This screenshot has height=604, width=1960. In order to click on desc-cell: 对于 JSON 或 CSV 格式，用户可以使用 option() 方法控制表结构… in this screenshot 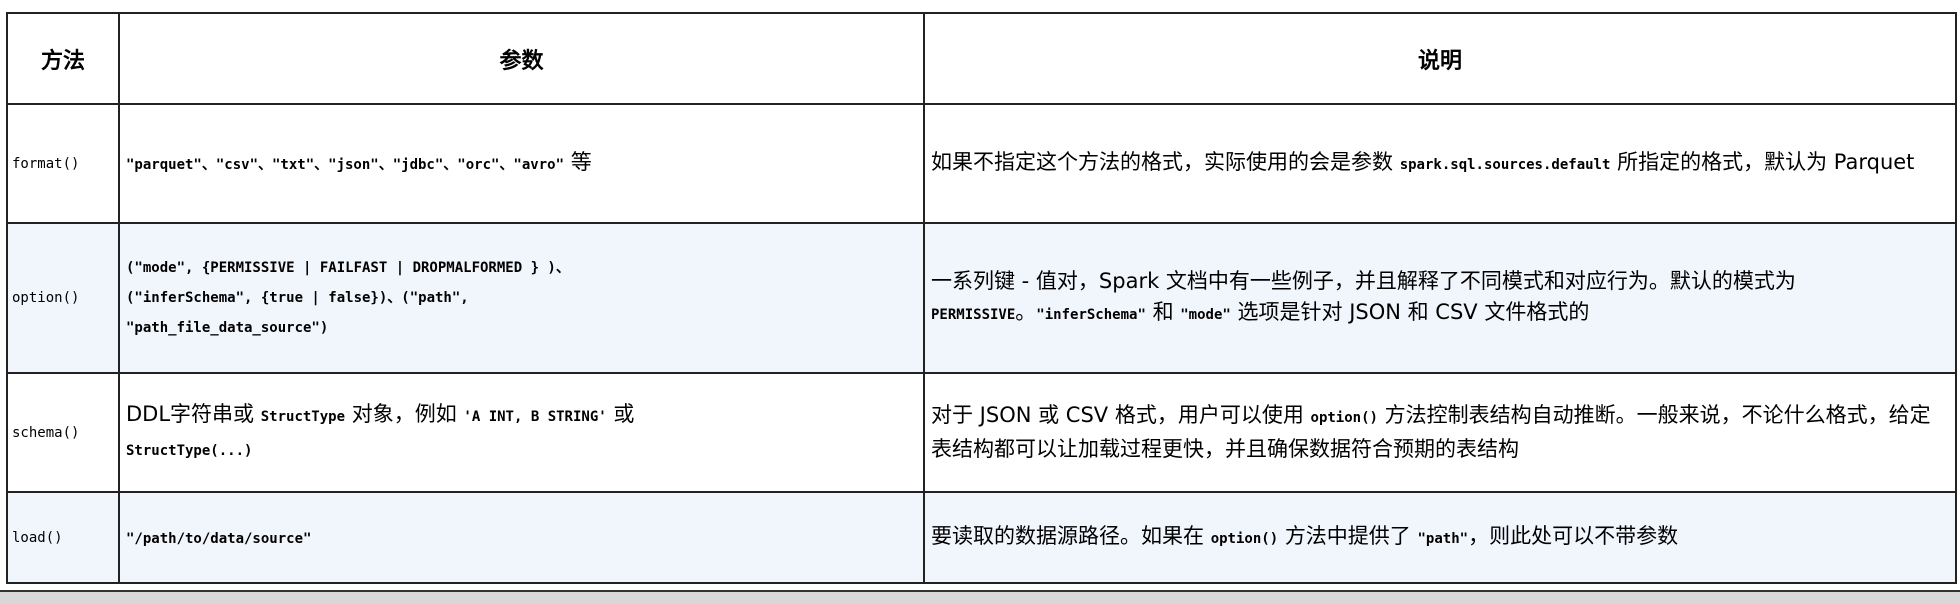, I will do `click(1440, 432)`.